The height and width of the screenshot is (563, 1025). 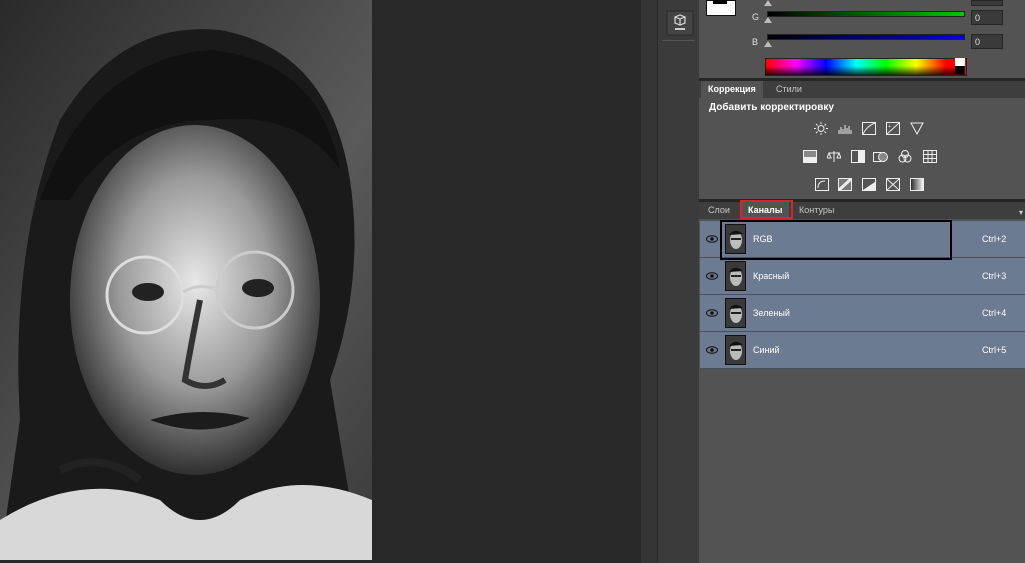 I want to click on brightness-icon, so click(x=821, y=128).